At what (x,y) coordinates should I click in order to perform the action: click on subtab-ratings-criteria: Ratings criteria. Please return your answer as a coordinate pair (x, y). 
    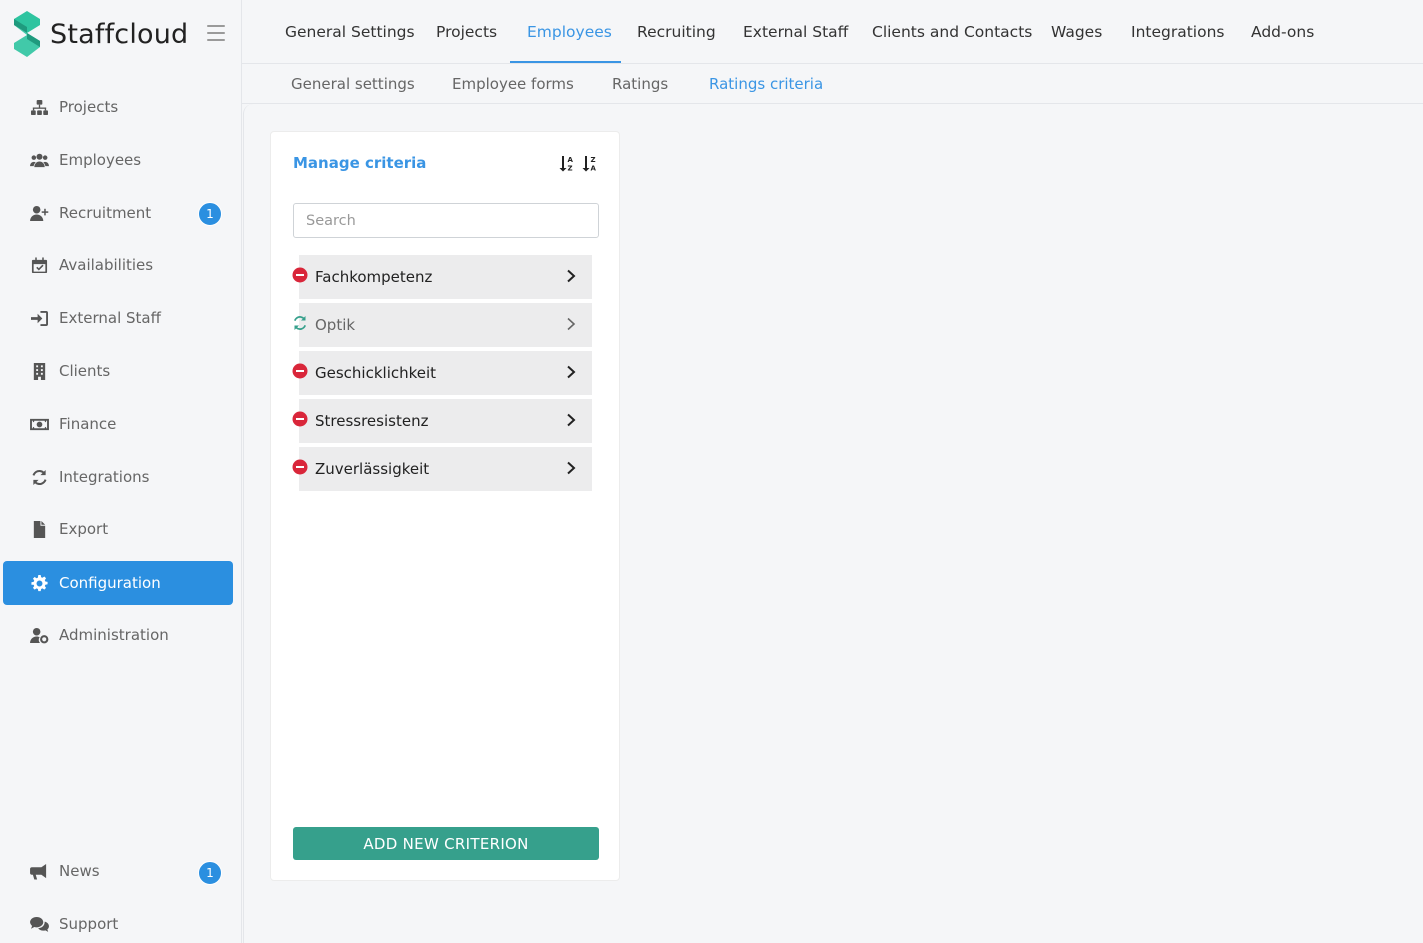
    Looking at the image, I should click on (766, 84).